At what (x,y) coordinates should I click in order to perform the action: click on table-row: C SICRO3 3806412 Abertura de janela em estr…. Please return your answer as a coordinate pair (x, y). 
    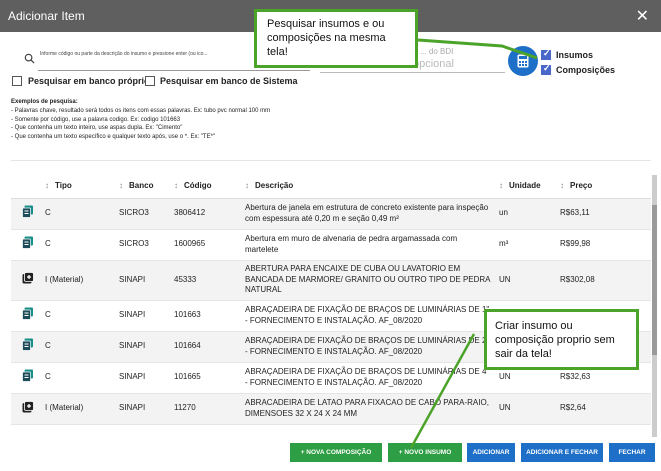
    Looking at the image, I should click on (331, 214).